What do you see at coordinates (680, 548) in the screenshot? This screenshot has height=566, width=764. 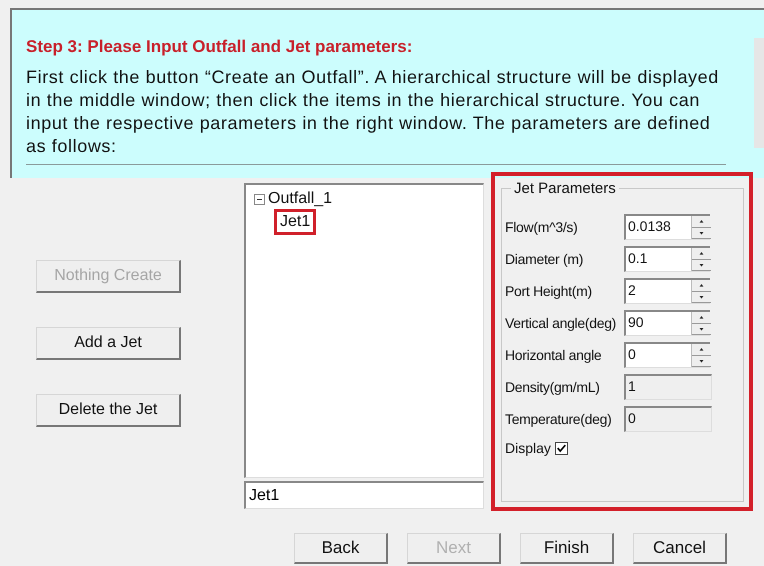 I see `wizard-button: Cancel` at bounding box center [680, 548].